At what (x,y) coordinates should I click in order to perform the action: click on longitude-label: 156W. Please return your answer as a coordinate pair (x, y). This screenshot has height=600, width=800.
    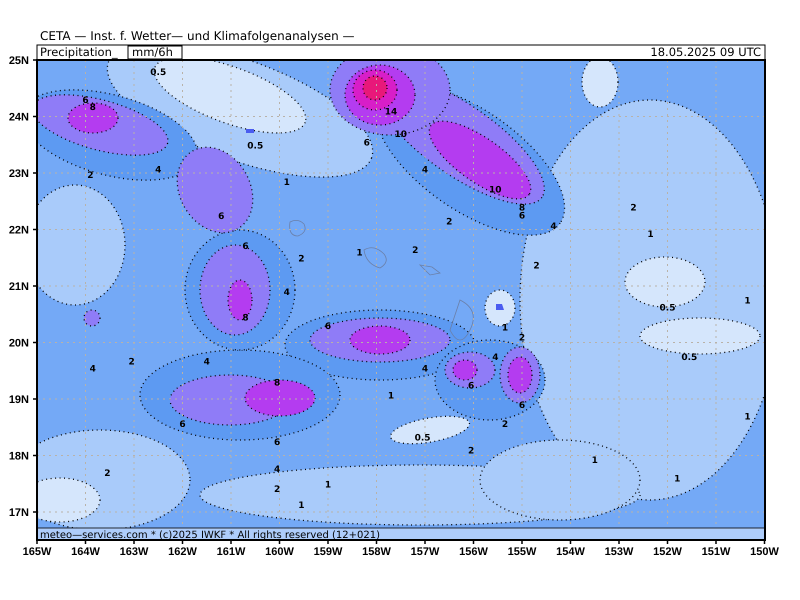
    Looking at the image, I should click on (473, 552).